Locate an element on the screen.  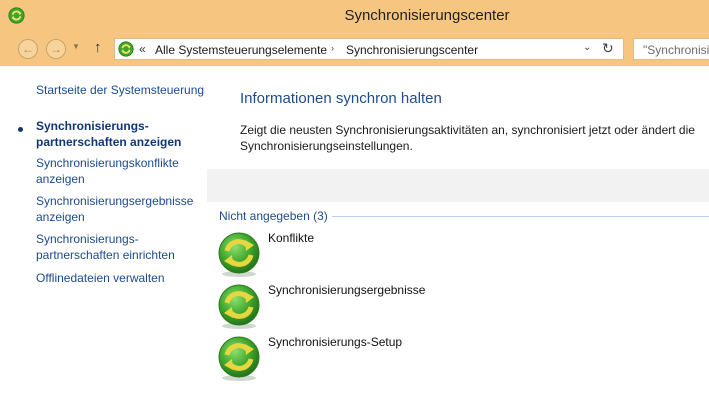
sidebar-item-view-conflicts: Synchronisierungskonflikte anzeigen is located at coordinates (121, 171).